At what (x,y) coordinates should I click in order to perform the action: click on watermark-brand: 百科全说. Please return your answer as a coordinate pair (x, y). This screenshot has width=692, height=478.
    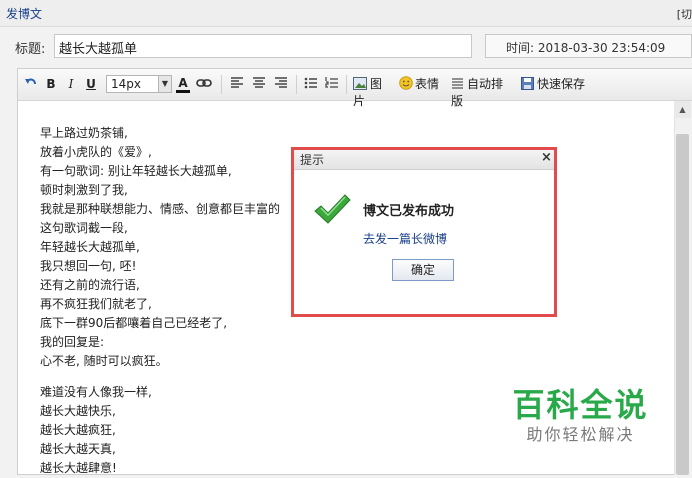
    Looking at the image, I should click on (580, 405).